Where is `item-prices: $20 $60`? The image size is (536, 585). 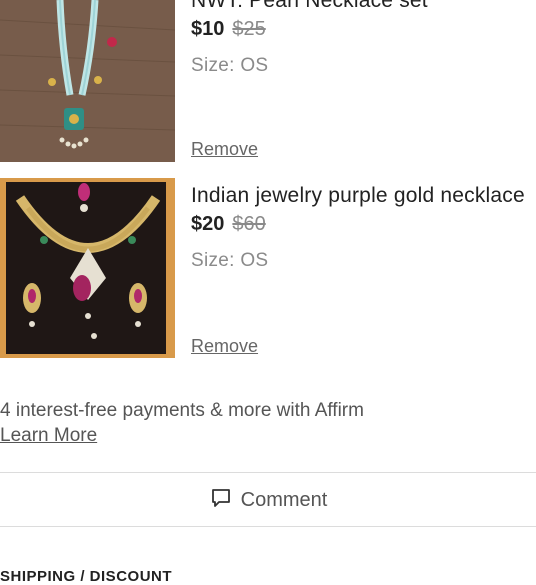
item-prices: $20 $60 is located at coordinates (363, 224).